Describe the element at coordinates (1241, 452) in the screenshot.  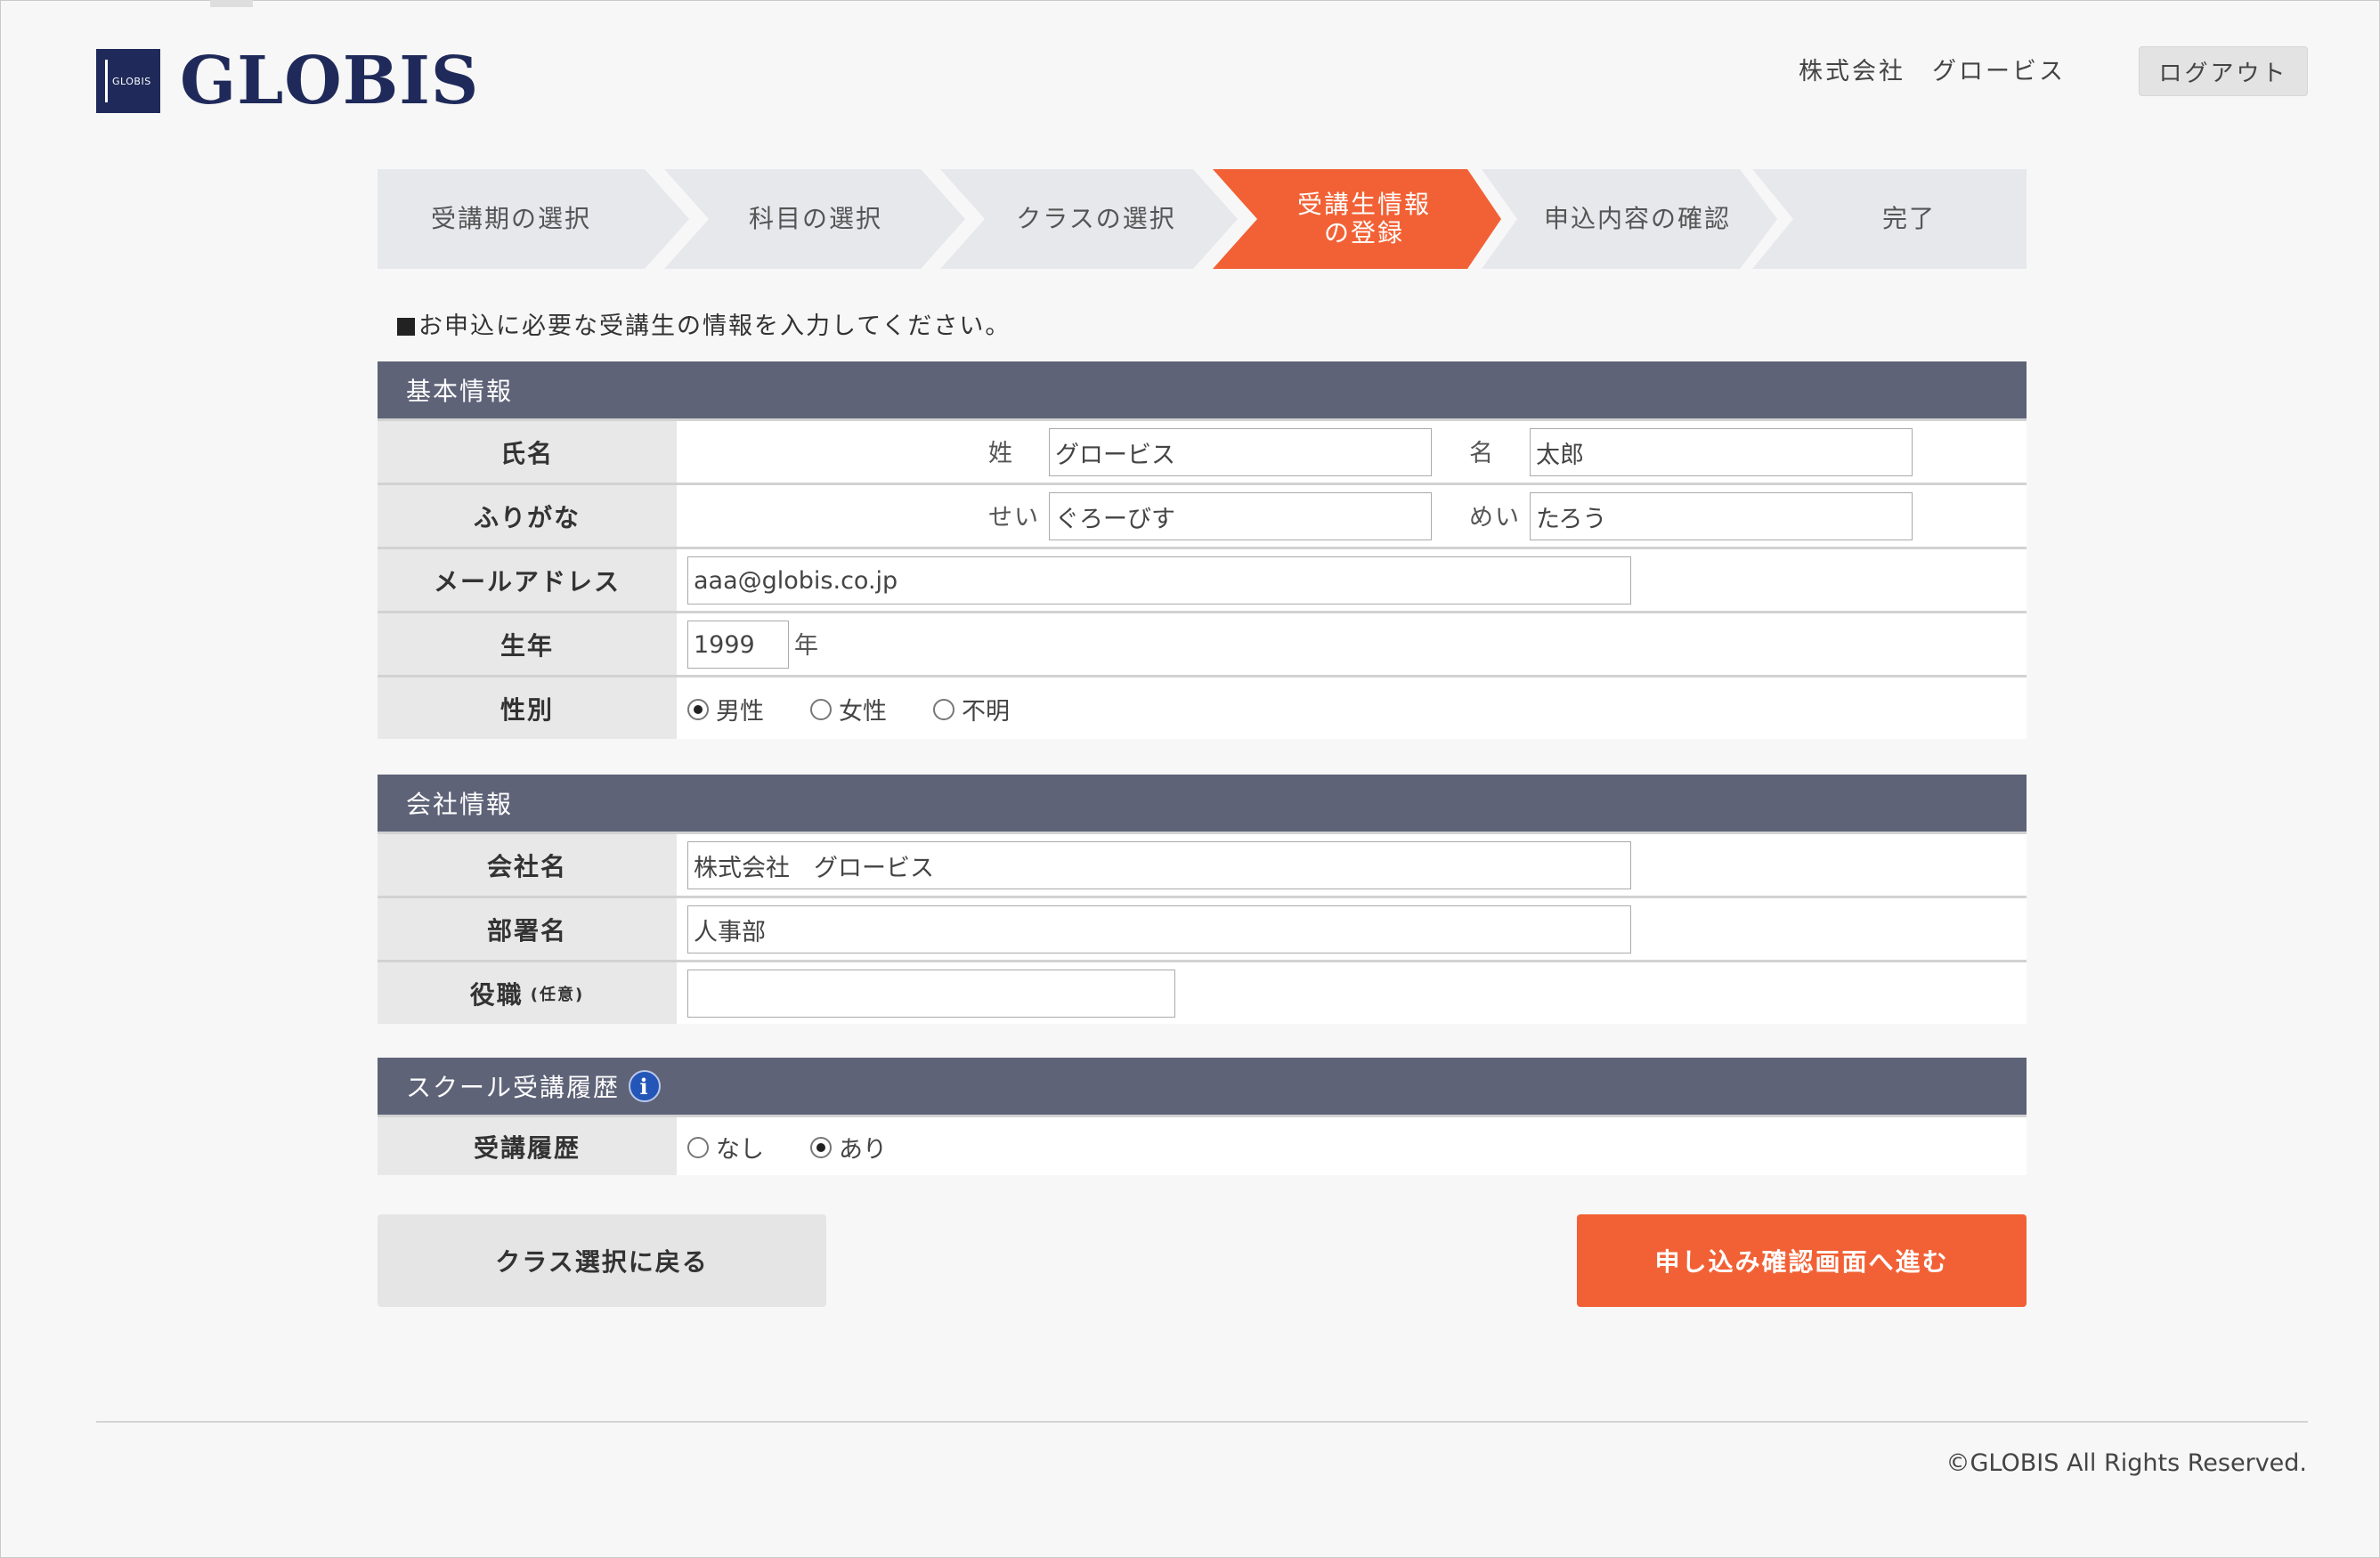
I see `last-name-input` at that location.